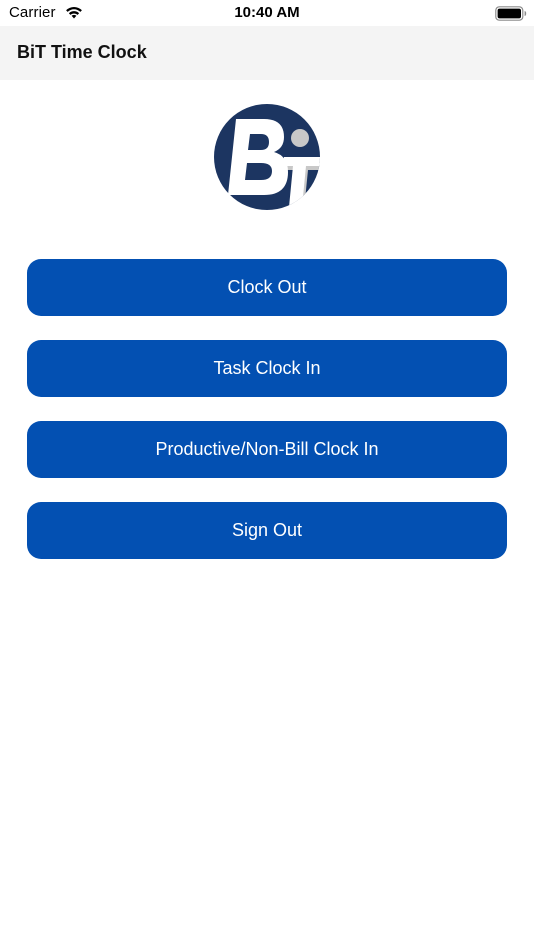 The height and width of the screenshot is (950, 534). I want to click on status-time: 10:40 AM, so click(267, 12).